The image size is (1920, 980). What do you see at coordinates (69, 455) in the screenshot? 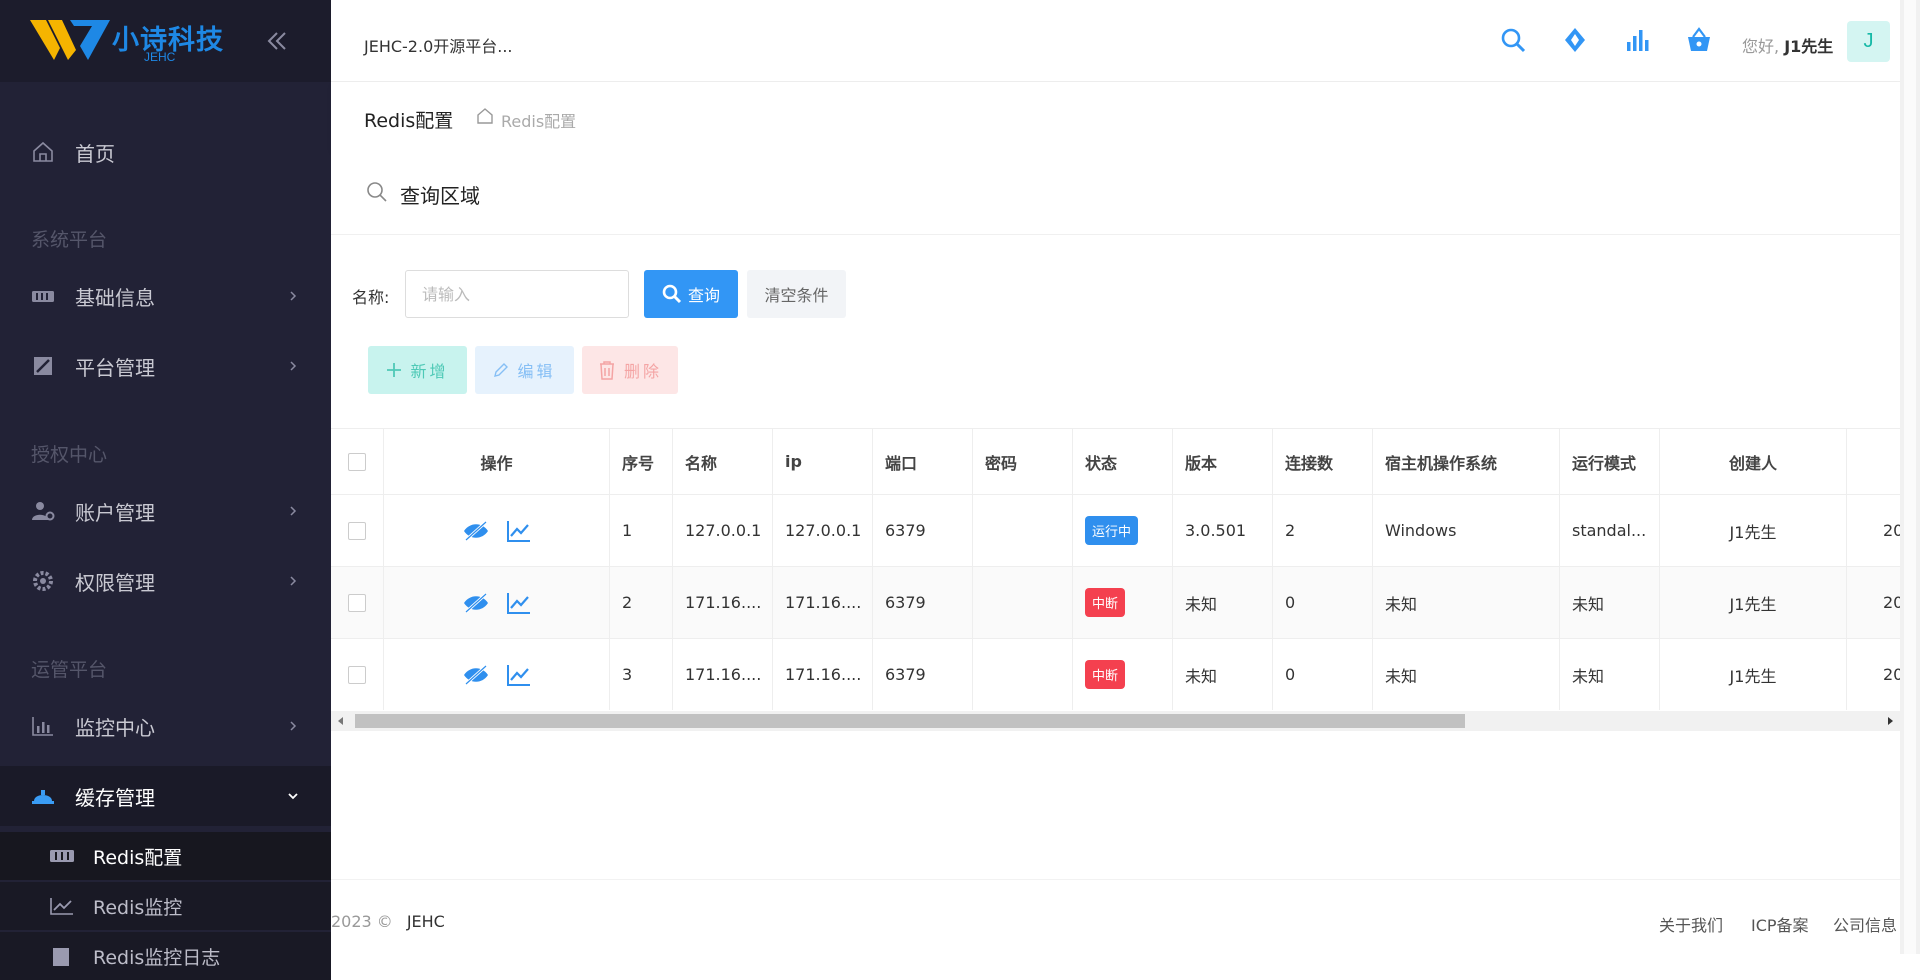
I see `nav-group-auth: 授权中心` at bounding box center [69, 455].